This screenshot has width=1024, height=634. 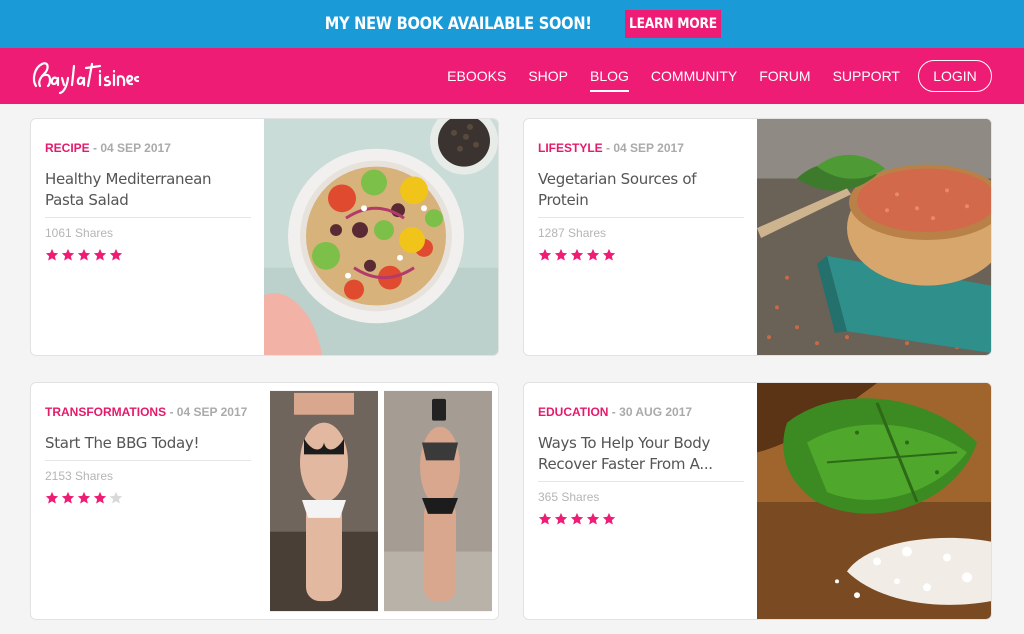 I want to click on learn-more-button: LEARN MORE, so click(x=673, y=24).